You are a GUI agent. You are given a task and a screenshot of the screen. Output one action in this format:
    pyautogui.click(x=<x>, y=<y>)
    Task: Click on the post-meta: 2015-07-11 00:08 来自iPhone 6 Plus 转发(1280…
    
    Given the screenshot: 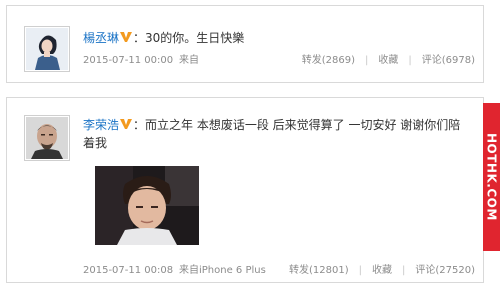 What is the action you would take?
    pyautogui.click(x=279, y=271)
    